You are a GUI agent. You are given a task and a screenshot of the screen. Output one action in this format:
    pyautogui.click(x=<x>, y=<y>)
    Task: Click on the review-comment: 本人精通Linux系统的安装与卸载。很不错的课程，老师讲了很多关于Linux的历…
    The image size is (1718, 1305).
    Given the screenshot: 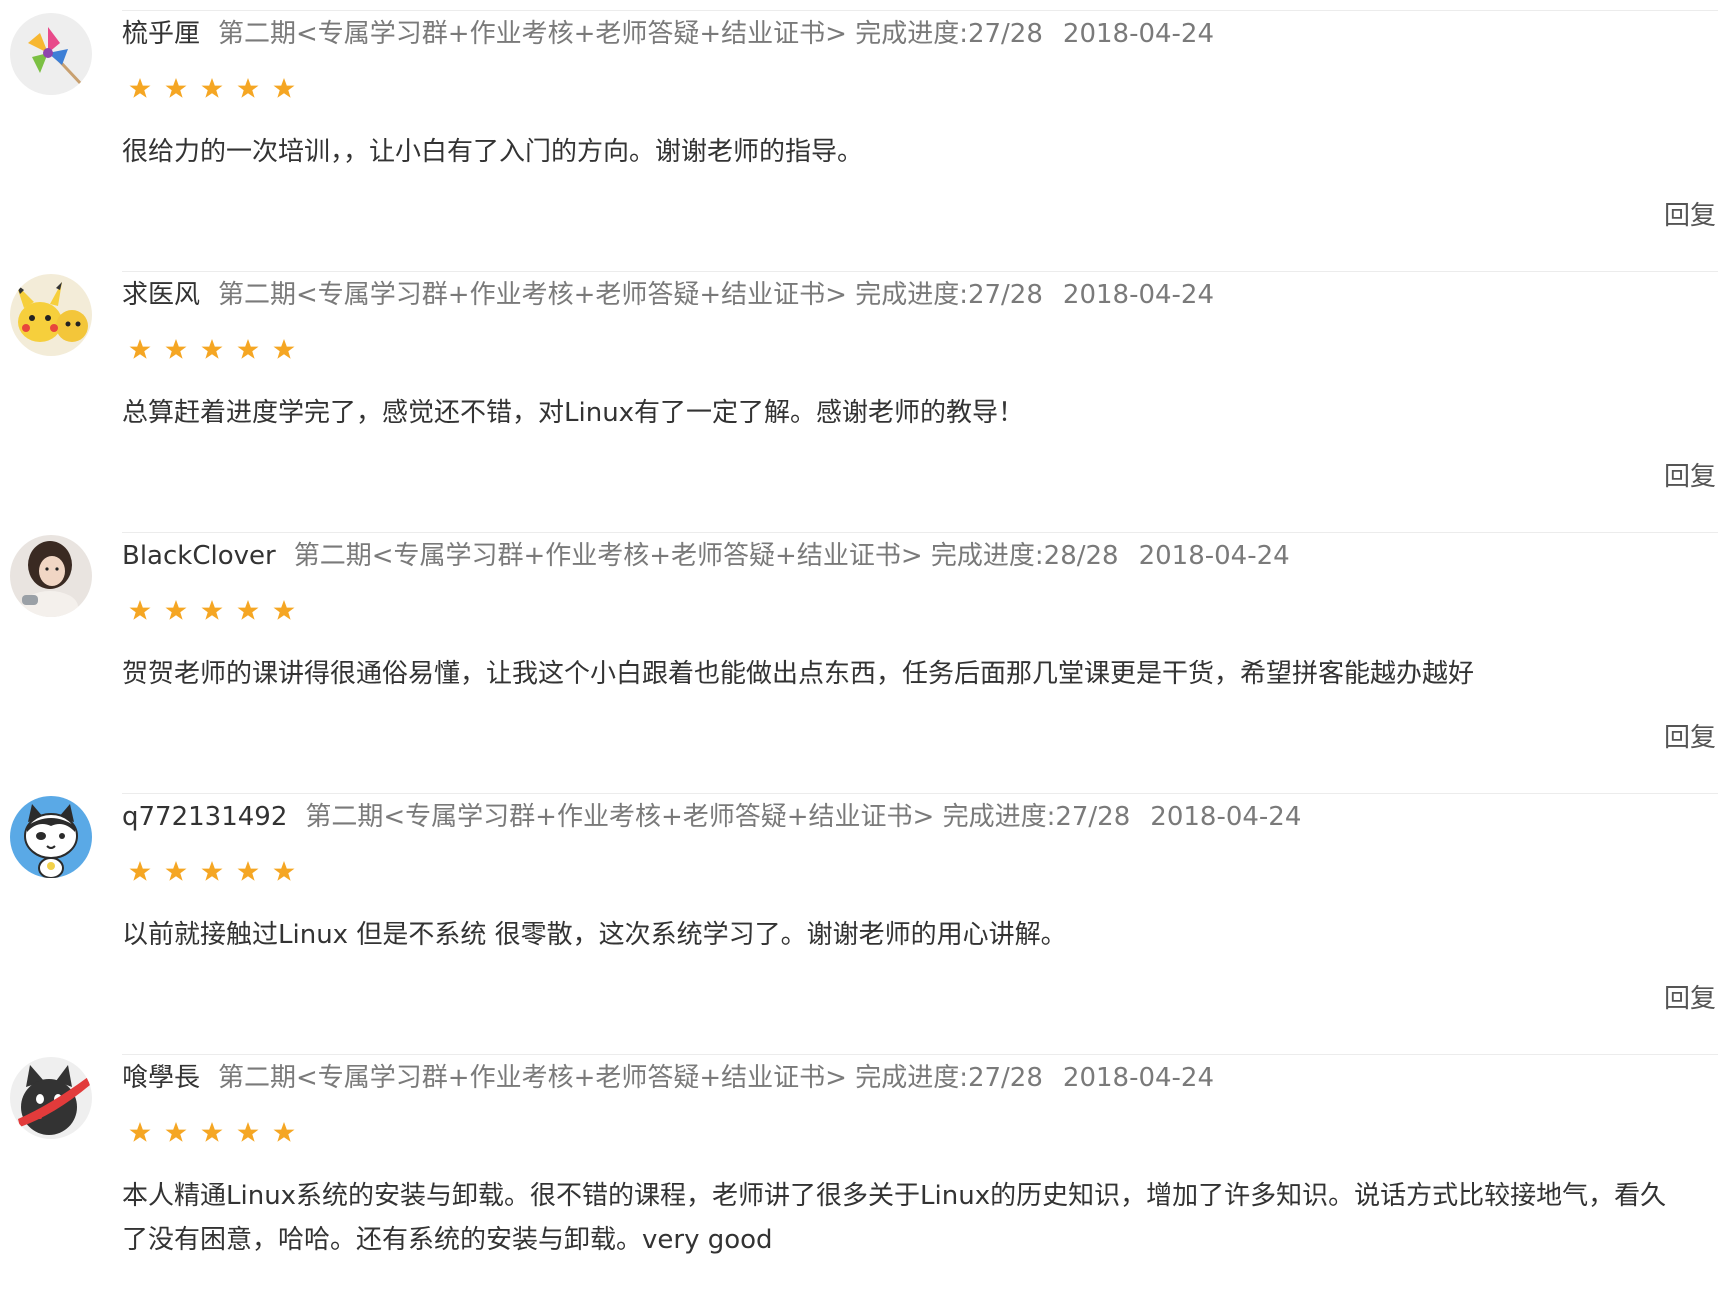 What is the action you would take?
    pyautogui.click(x=894, y=1218)
    